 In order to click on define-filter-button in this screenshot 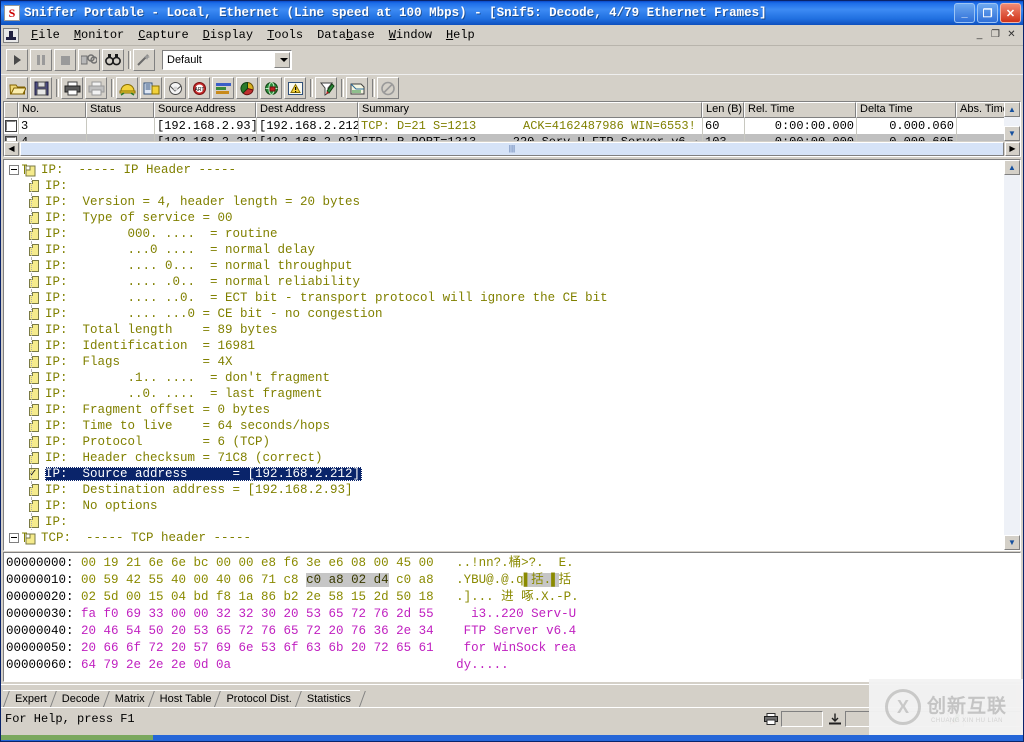, I will do `click(326, 88)`.